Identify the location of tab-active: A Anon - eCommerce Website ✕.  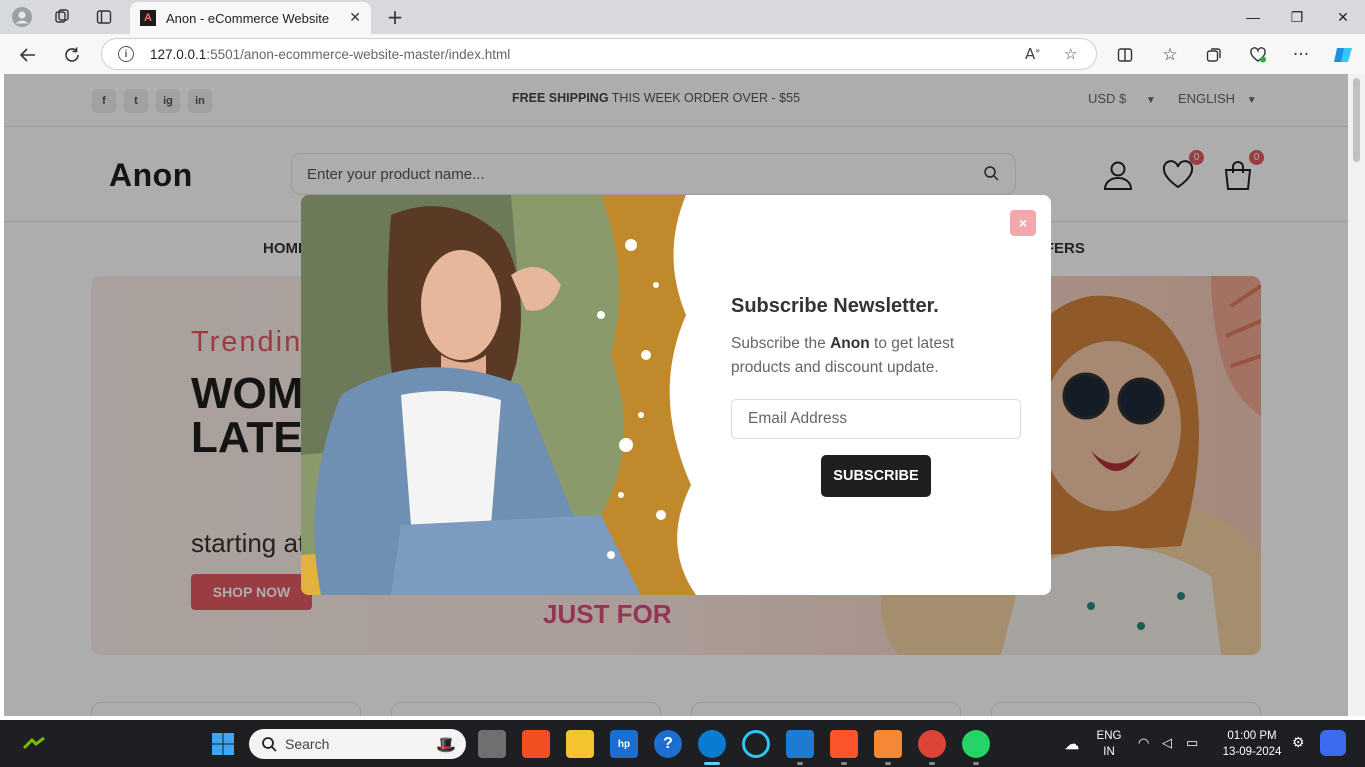
(250, 18).